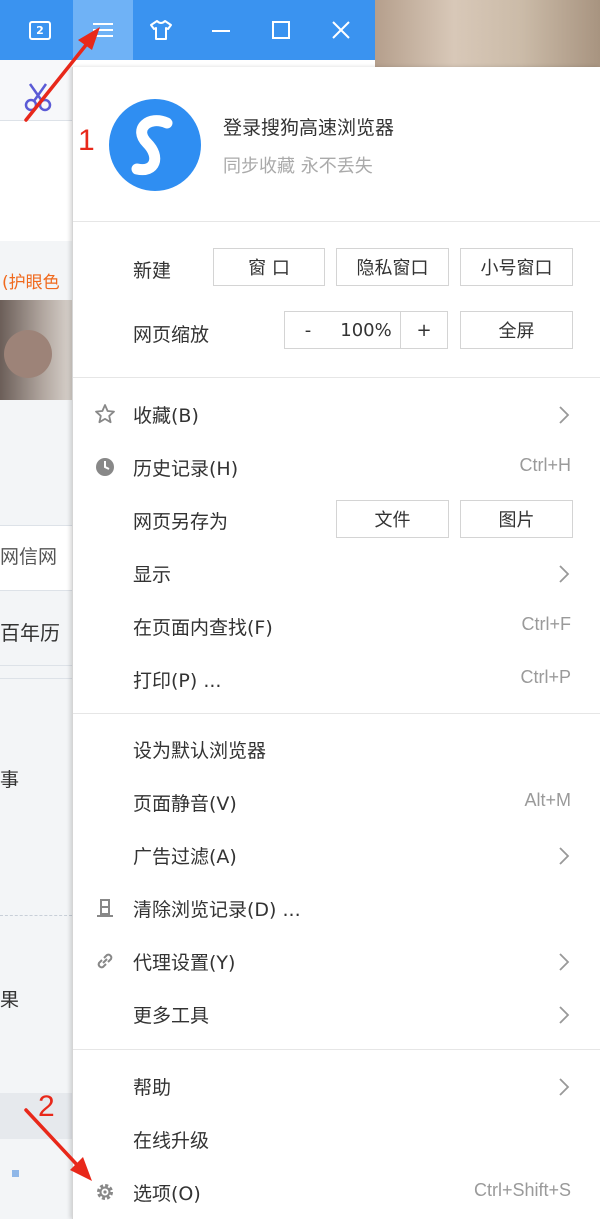 Image resolution: width=600 pixels, height=1219 pixels. Describe the element at coordinates (181, 522) in the screenshot. I see `save-as-label: 网页另存为` at that location.